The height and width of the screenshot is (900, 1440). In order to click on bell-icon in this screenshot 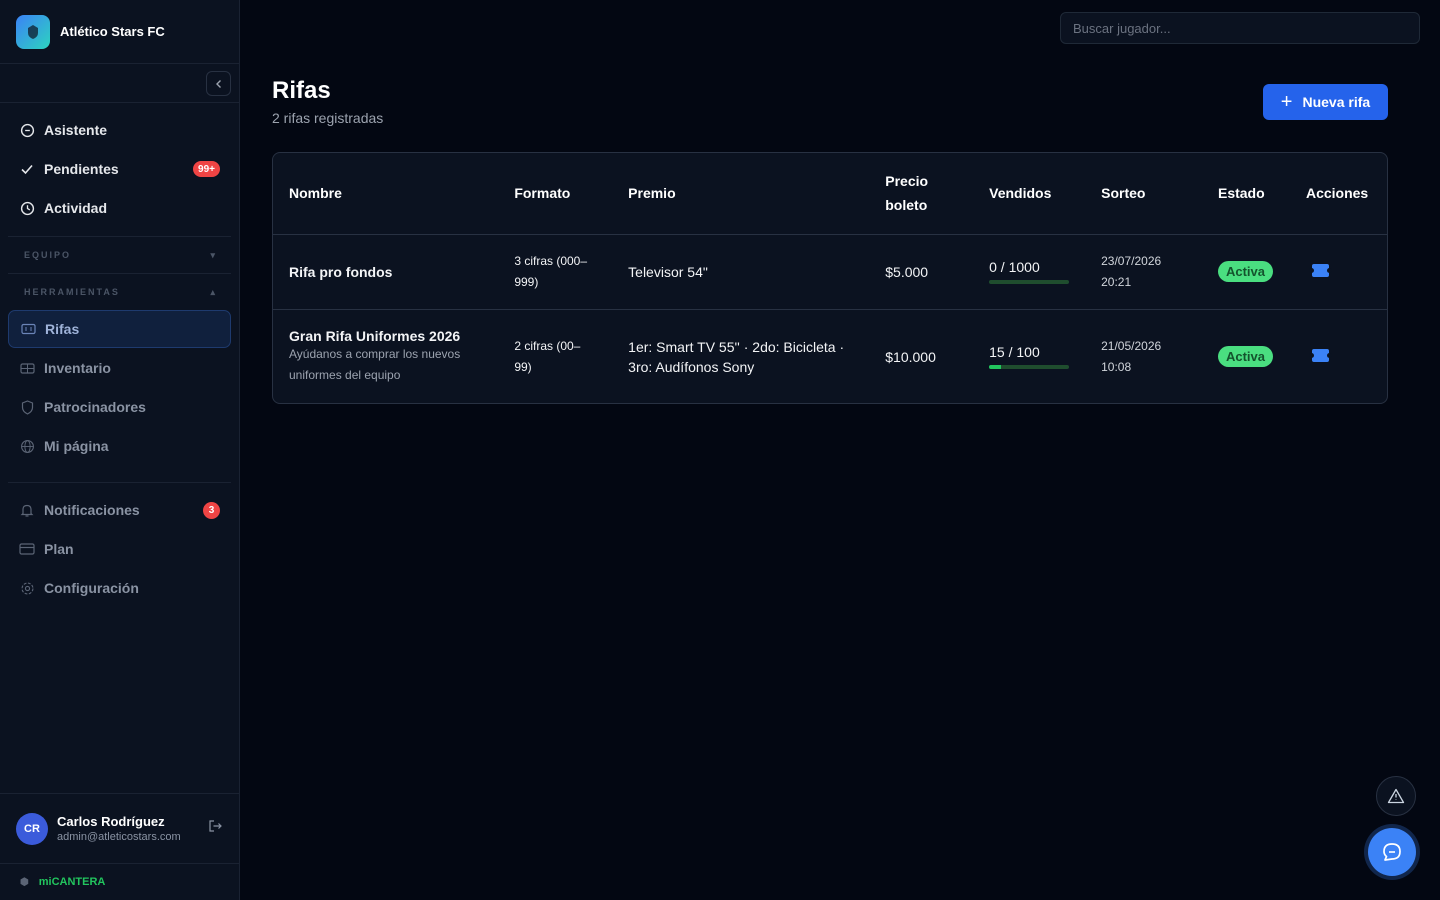, I will do `click(27, 510)`.